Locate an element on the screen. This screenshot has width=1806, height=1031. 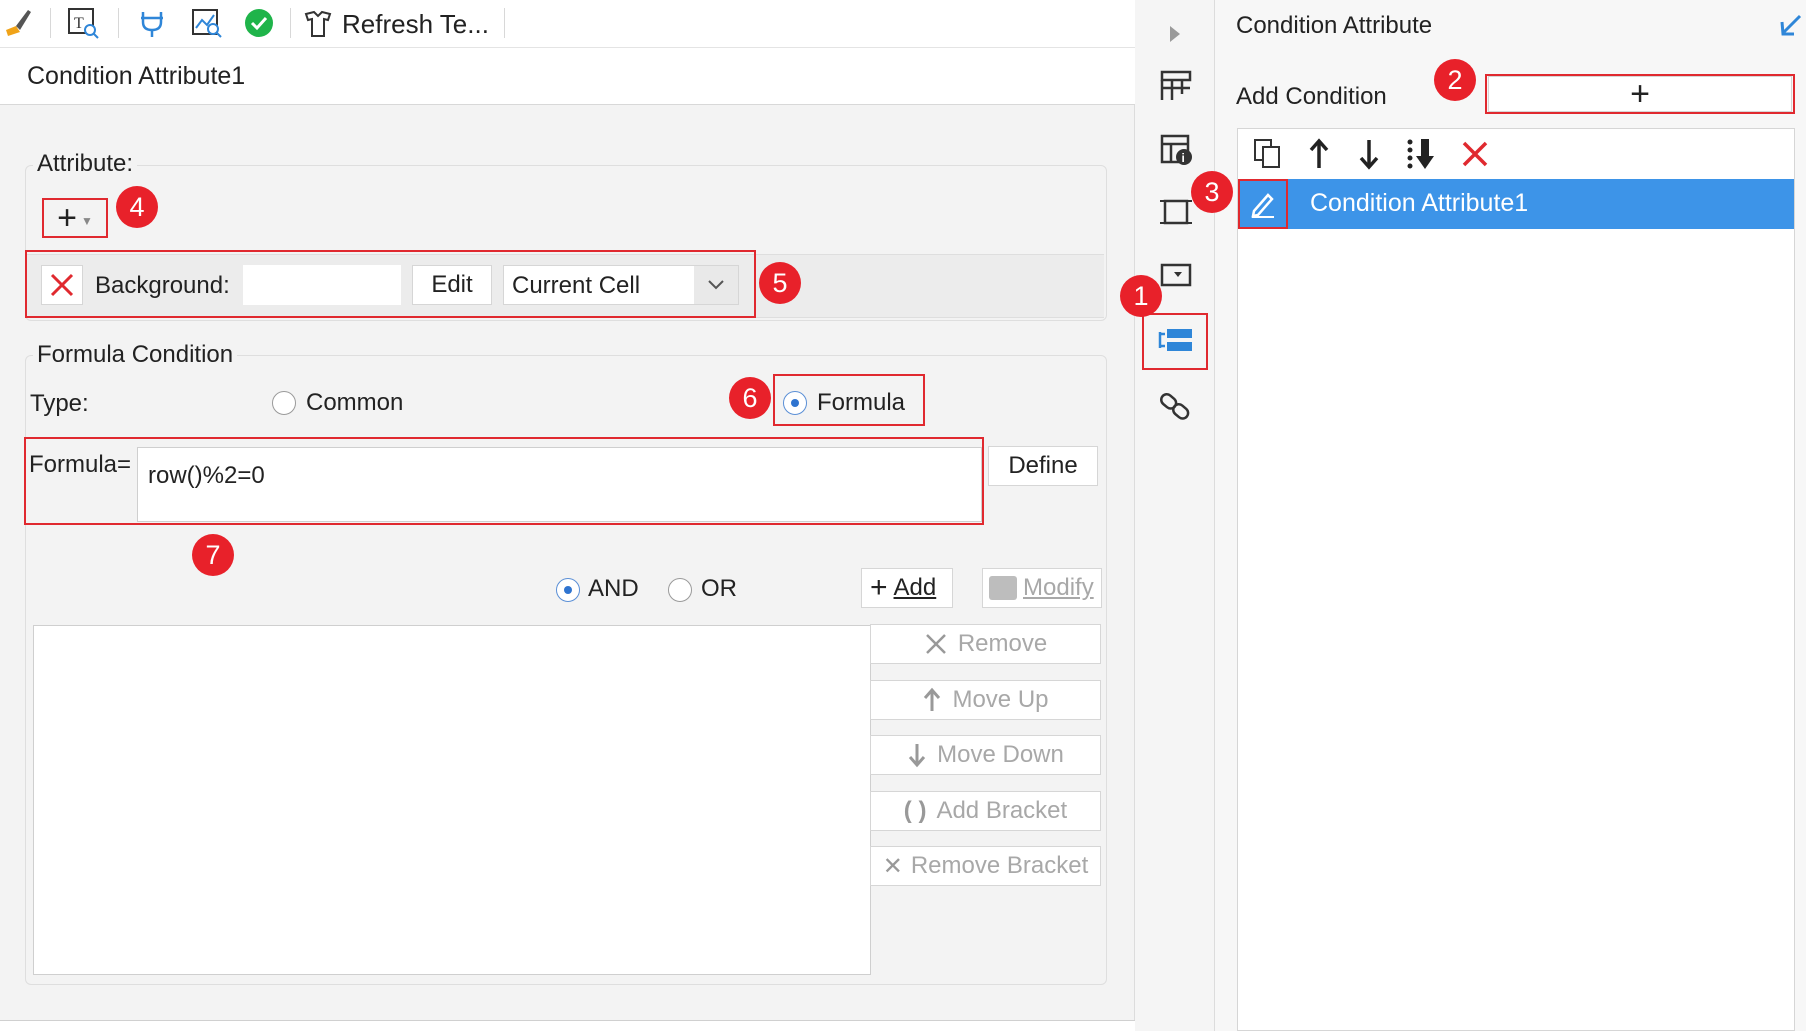
refresh-template-icon is located at coordinates (318, 24).